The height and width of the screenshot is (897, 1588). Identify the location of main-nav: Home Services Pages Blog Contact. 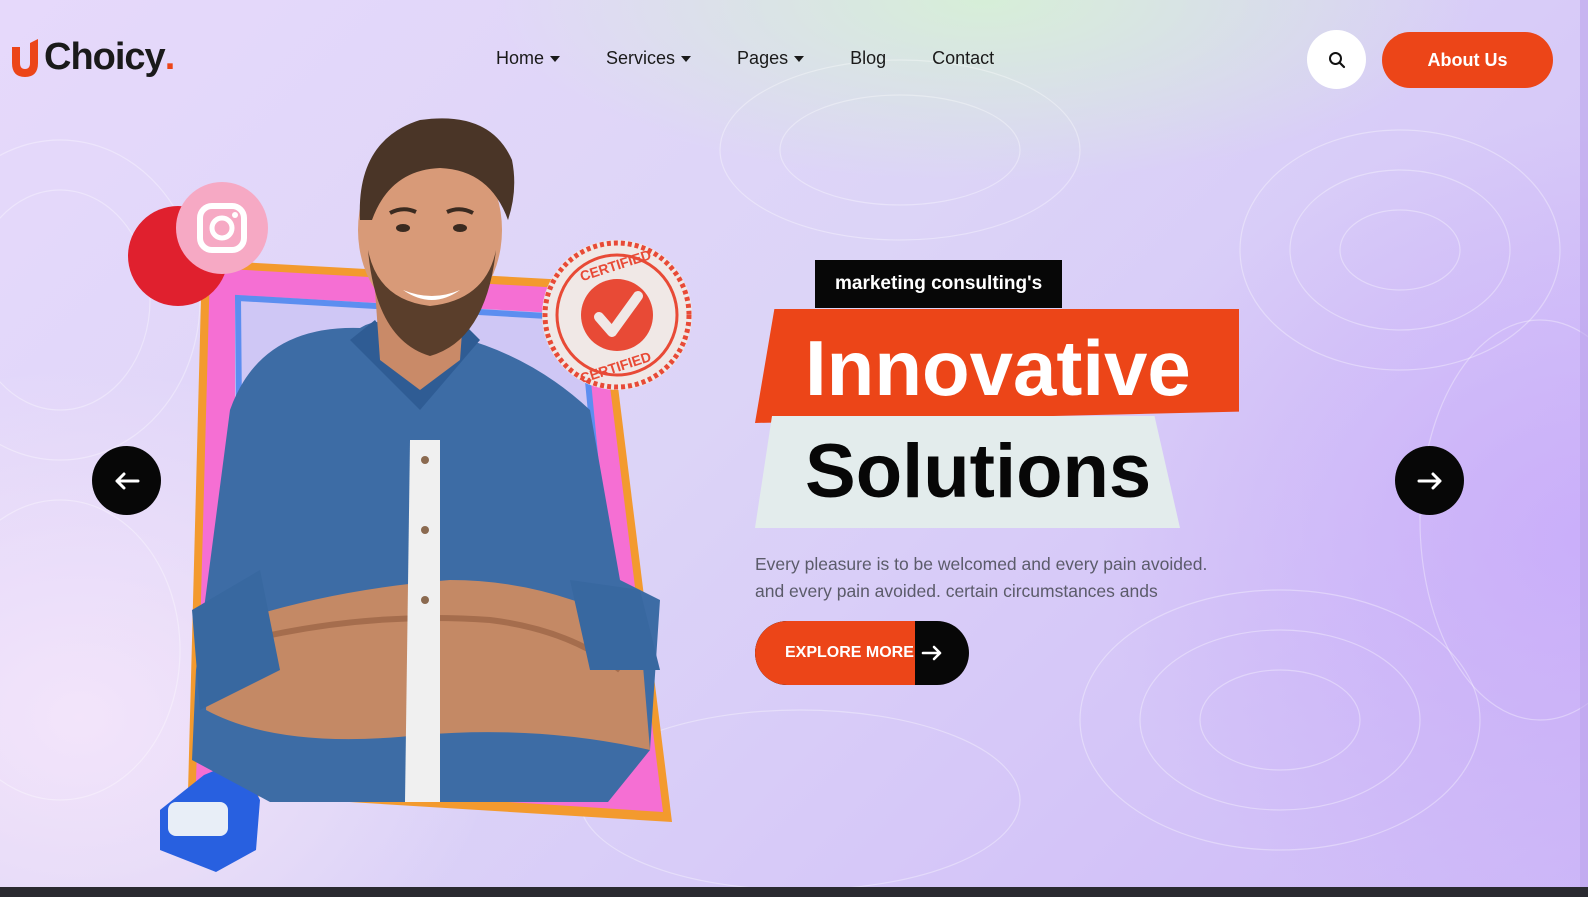
(768, 58).